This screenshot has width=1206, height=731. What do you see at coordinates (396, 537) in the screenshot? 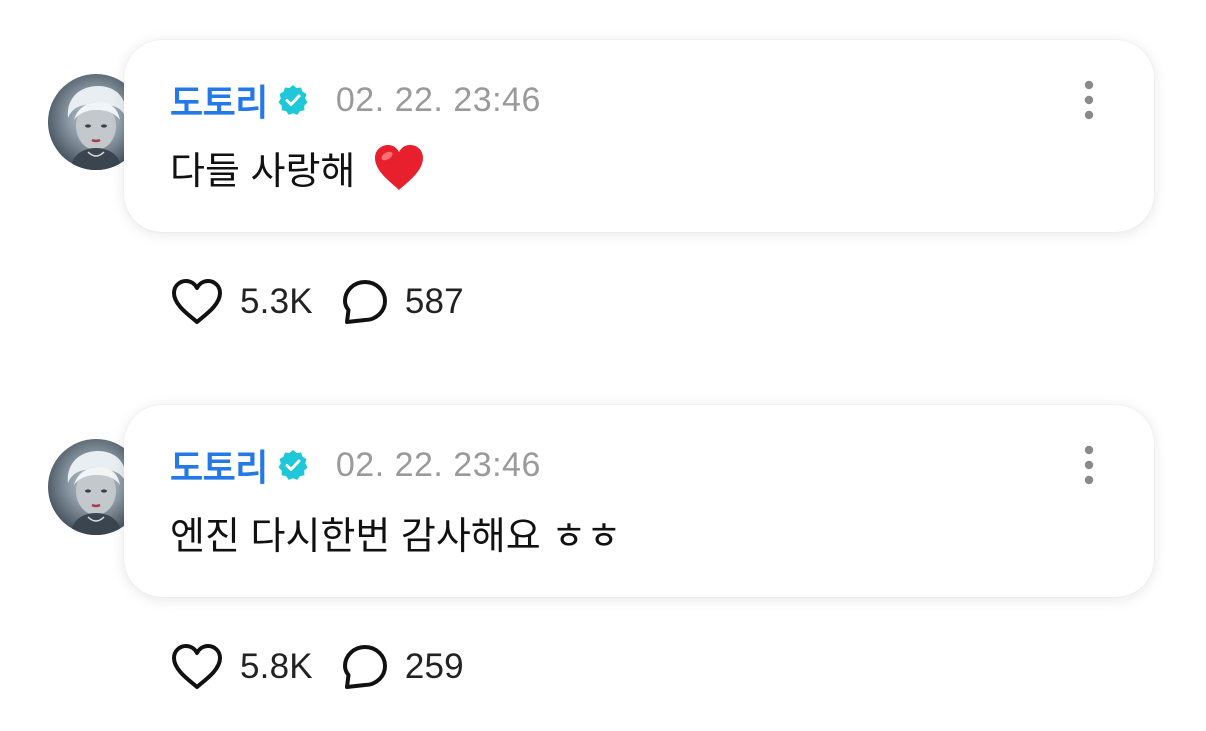
I see `message-text: 엔진 다시한번 감사해요 ㅎㅎ` at bounding box center [396, 537].